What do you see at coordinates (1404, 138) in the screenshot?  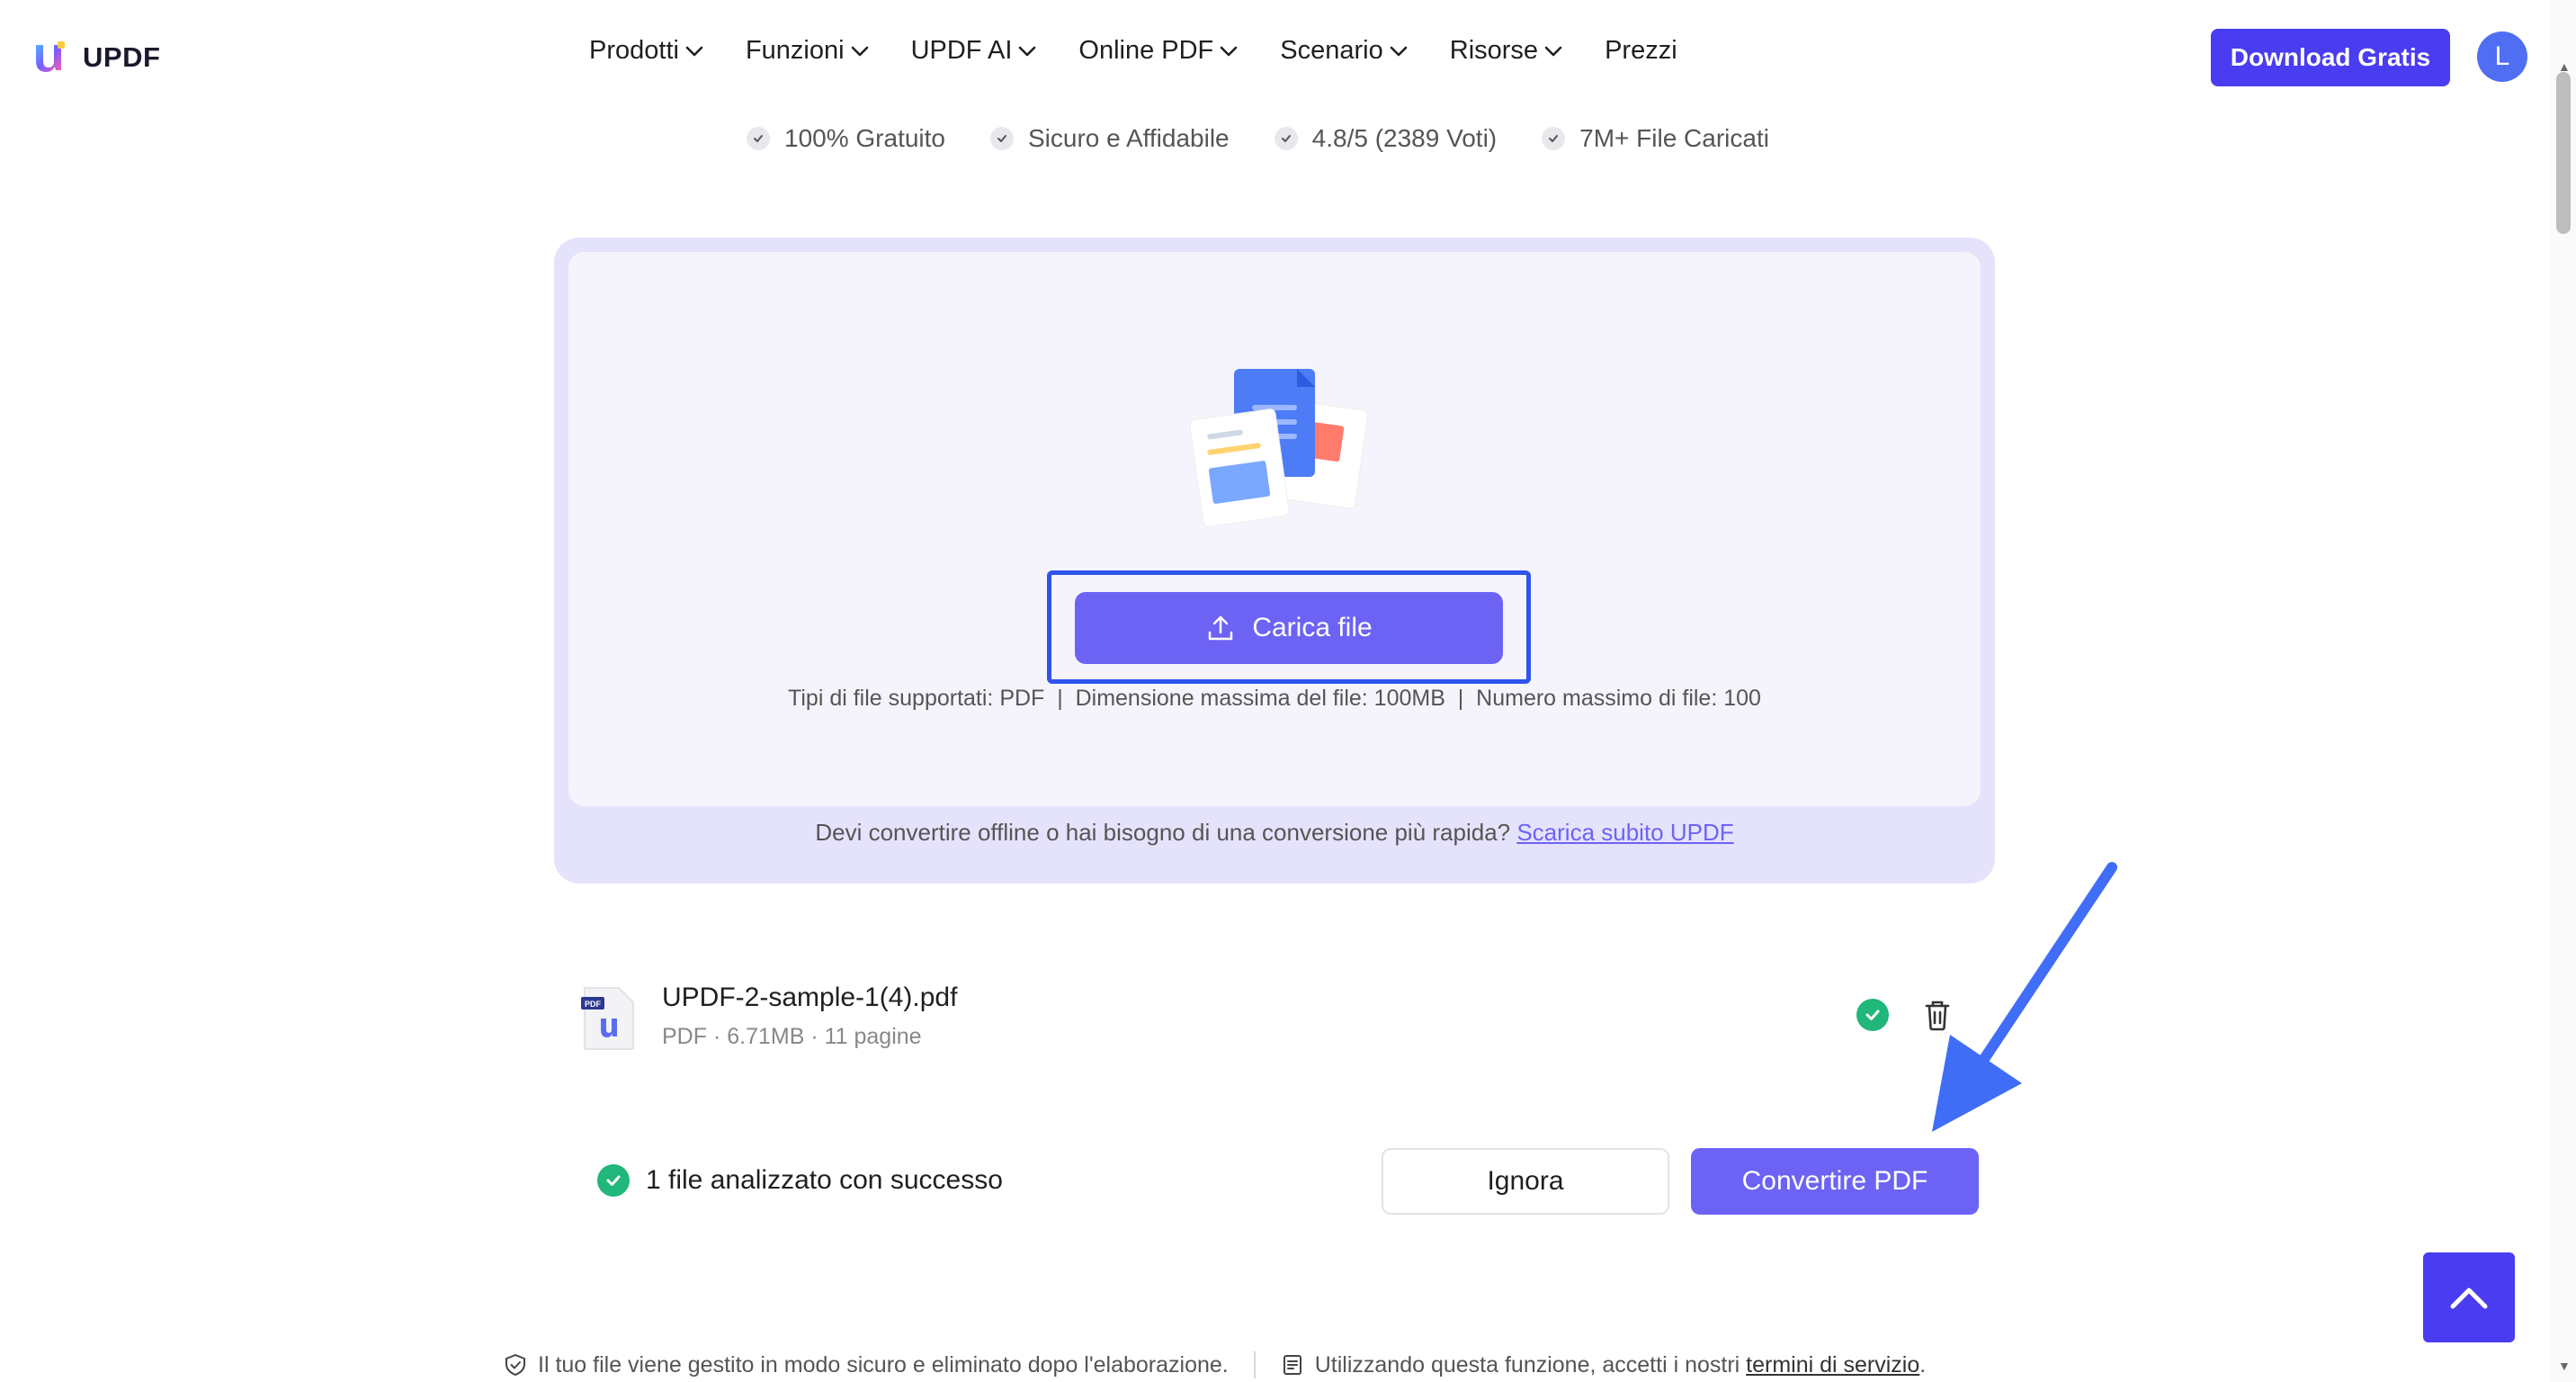 I see `trust-badge-label: 4.8/5 (2389 Voti)` at bounding box center [1404, 138].